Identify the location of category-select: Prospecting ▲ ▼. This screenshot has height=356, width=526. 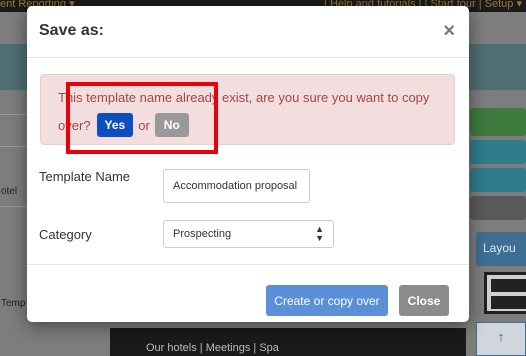
(248, 234).